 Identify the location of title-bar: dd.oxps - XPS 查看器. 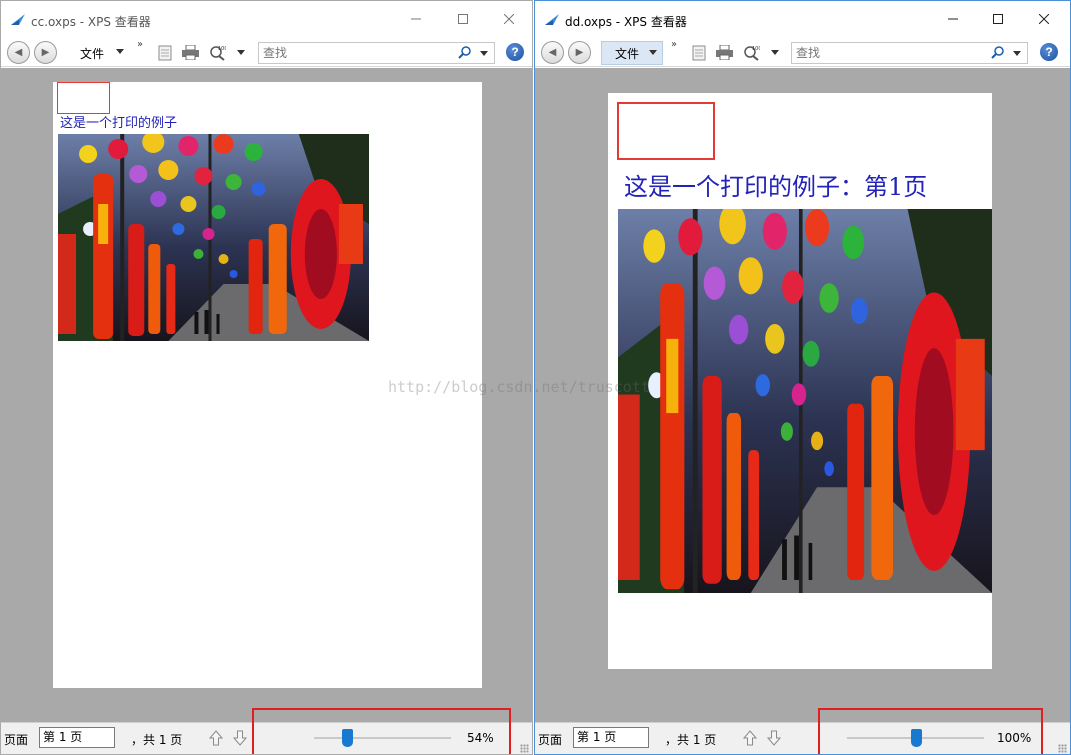
(802, 20).